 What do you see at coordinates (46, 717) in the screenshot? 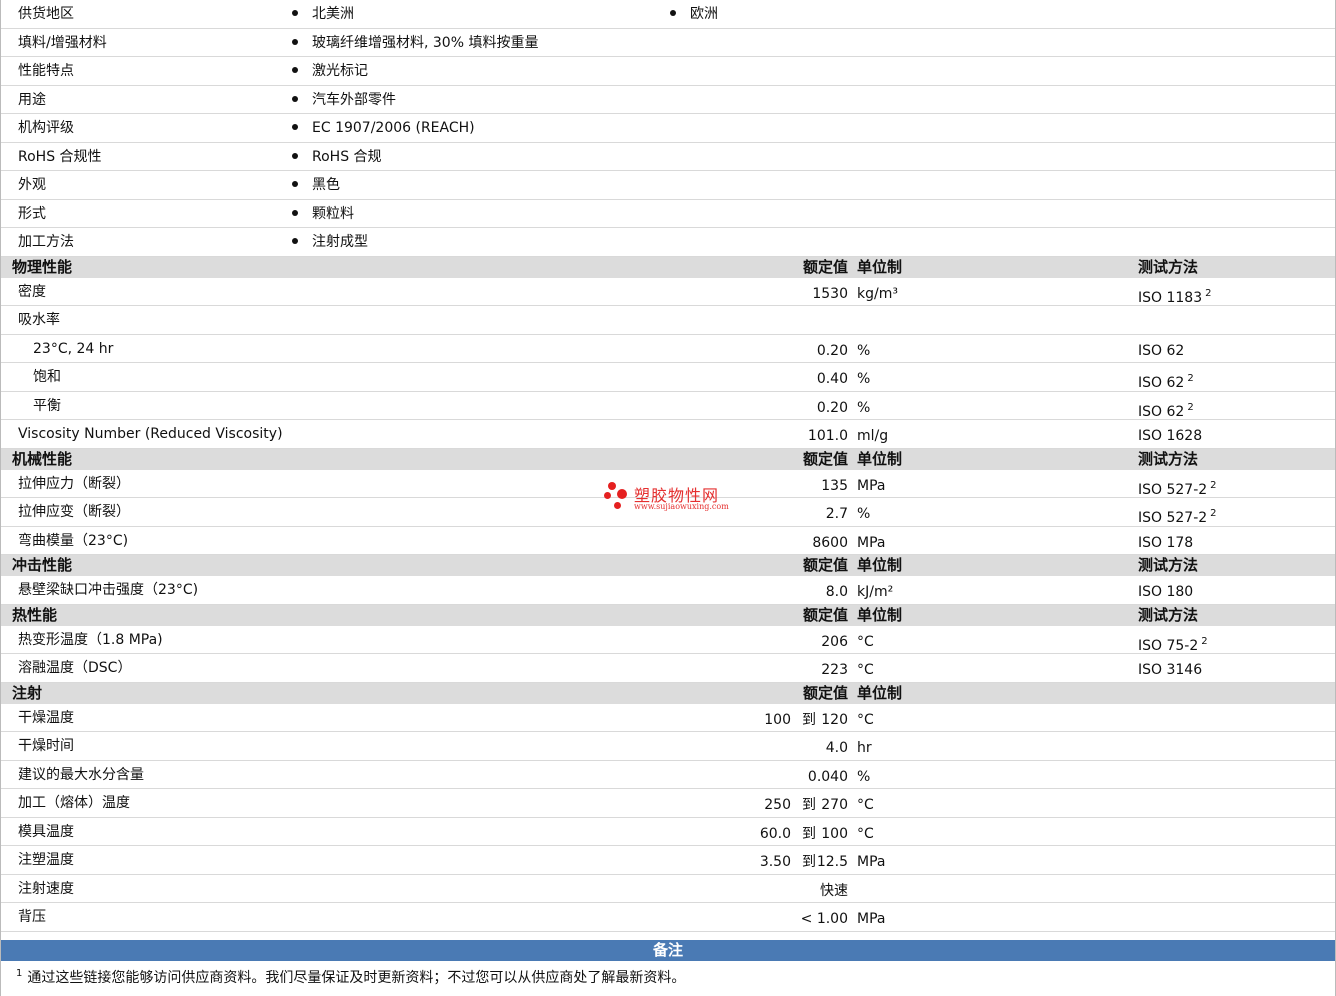
I see `property-label: 干燥温度` at bounding box center [46, 717].